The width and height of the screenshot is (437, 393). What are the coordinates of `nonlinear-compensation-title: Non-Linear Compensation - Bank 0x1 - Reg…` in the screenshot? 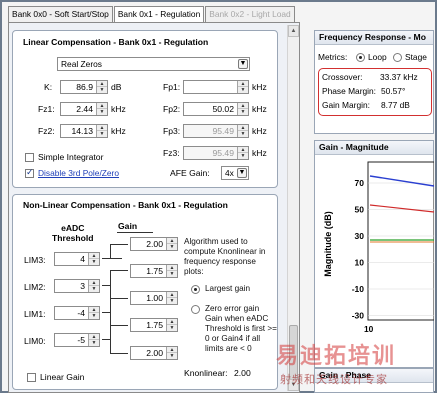 It's located at (125, 205).